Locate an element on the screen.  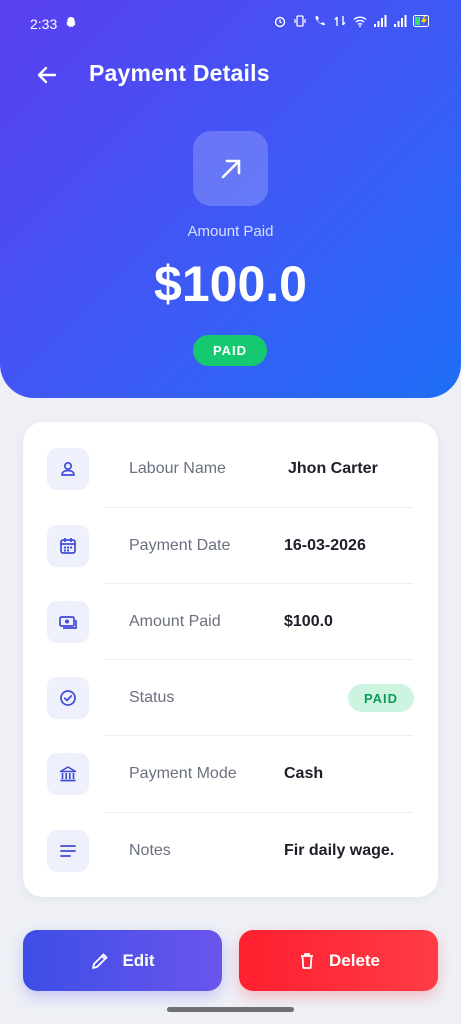
signal-icon is located at coordinates (380, 21).